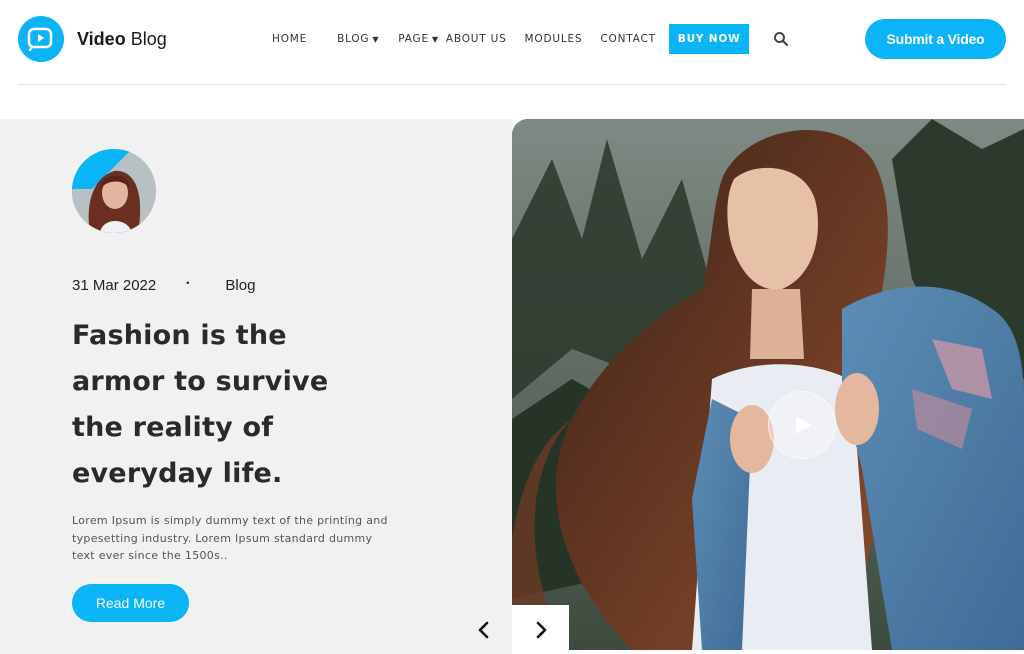 The height and width of the screenshot is (654, 1024). I want to click on play-icon, so click(803, 425).